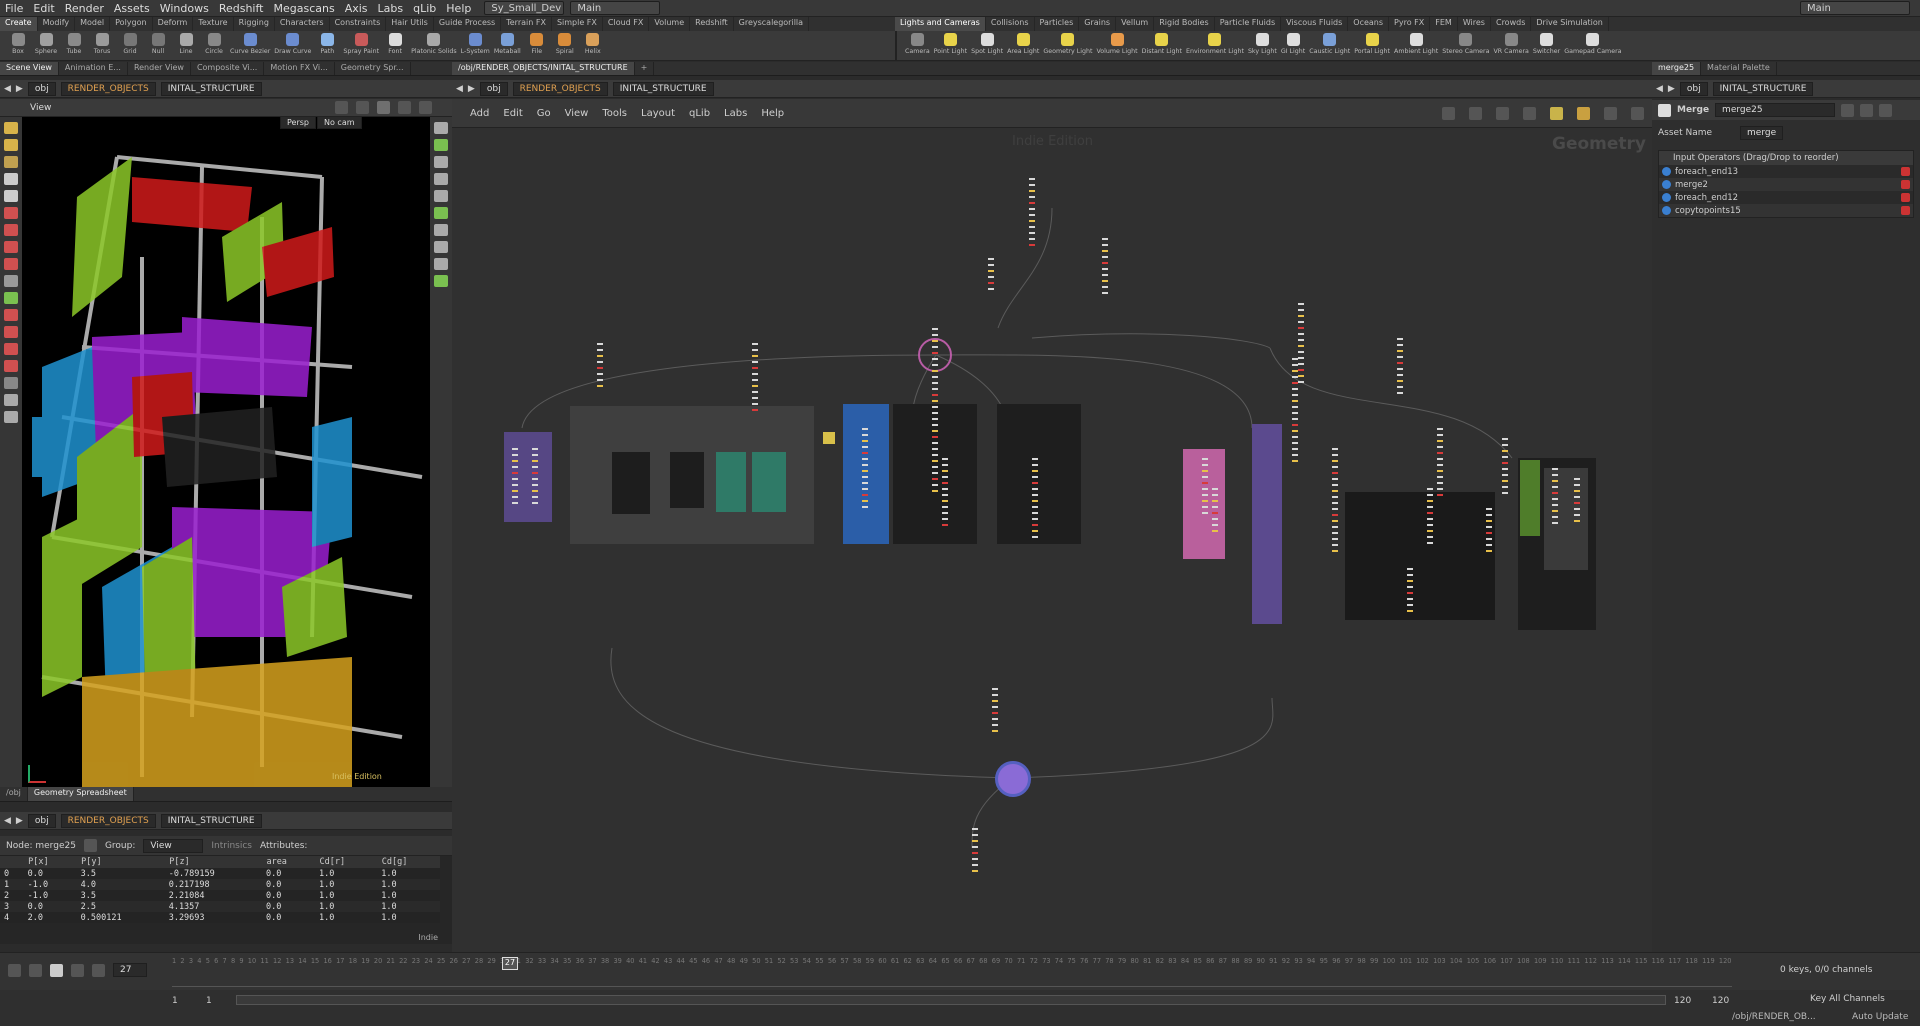  What do you see at coordinates (11, 281) in the screenshot?
I see `view-tool-icon` at bounding box center [11, 281].